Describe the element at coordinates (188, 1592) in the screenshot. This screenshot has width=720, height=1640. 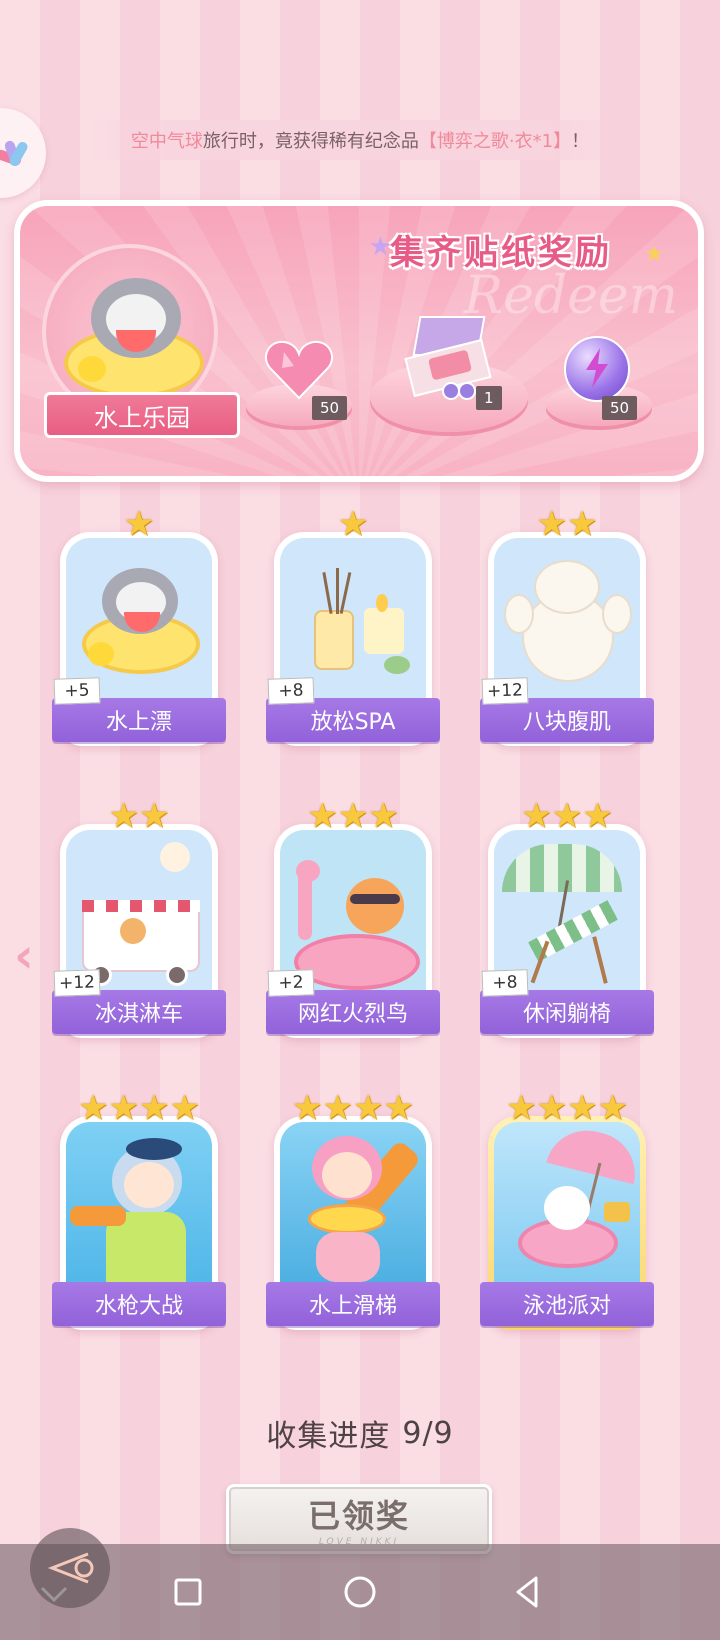
I see `recent-apps-icon` at that location.